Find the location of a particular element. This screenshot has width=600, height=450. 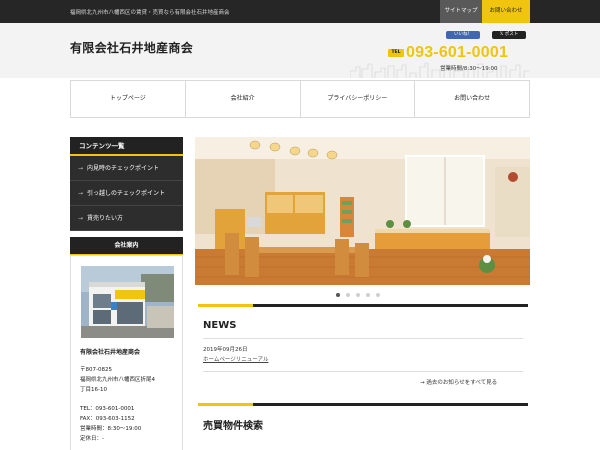

news-more-link: → 過去のお知らせをすべて見る is located at coordinates (458, 382).